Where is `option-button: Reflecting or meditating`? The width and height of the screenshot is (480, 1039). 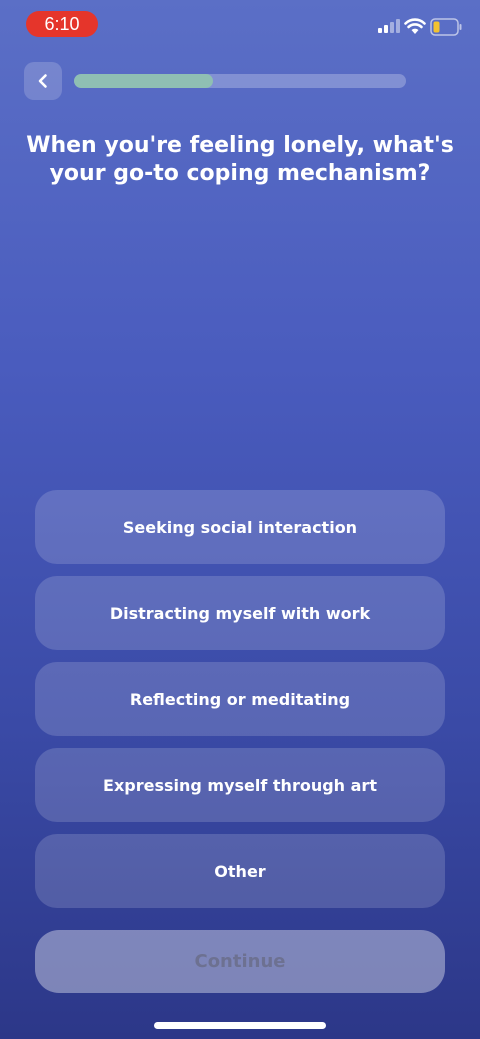 option-button: Reflecting or meditating is located at coordinates (240, 699).